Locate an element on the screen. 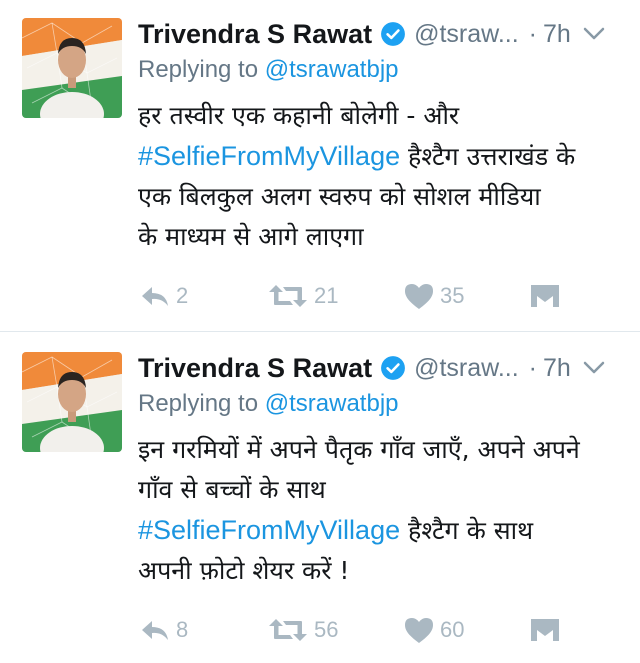 The height and width of the screenshot is (663, 640). tweet-text-line: #SelfieFromMyVillage हैश्टैग के साथ is located at coordinates (382, 530).